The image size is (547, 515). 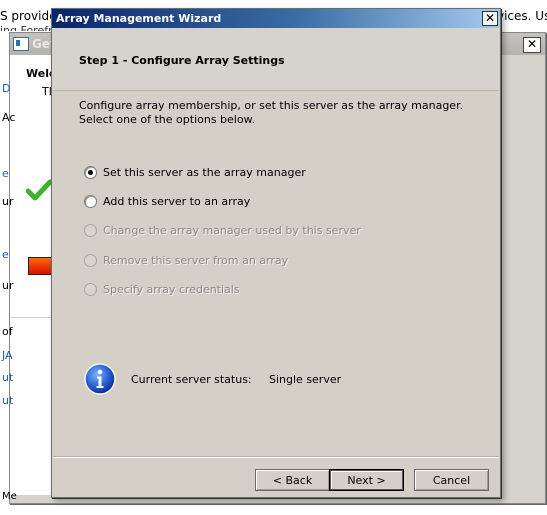 What do you see at coordinates (9, 117) in the screenshot?
I see `text-fragment: Ac` at bounding box center [9, 117].